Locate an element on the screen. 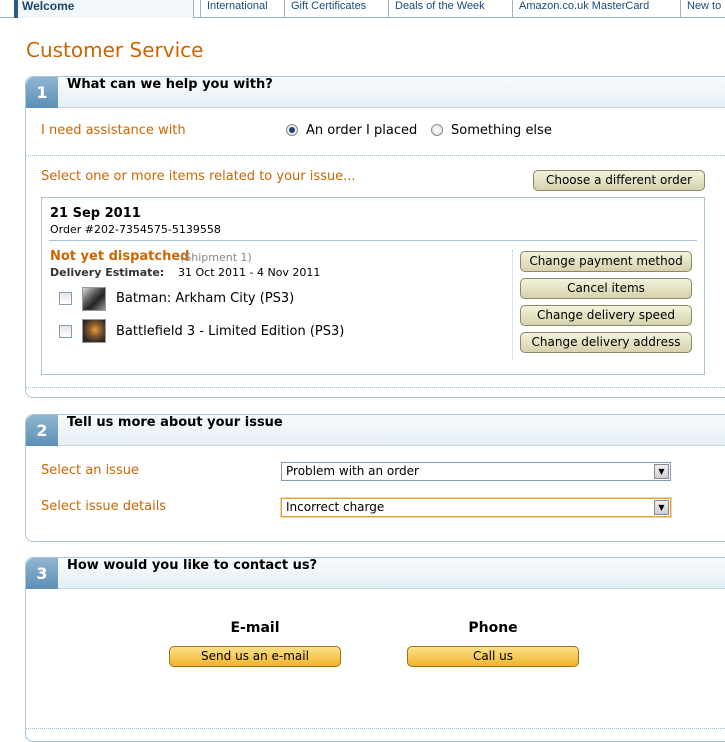 Image resolution: width=725 pixels, height=742 pixels. issue-label: Select an issue is located at coordinates (90, 470).